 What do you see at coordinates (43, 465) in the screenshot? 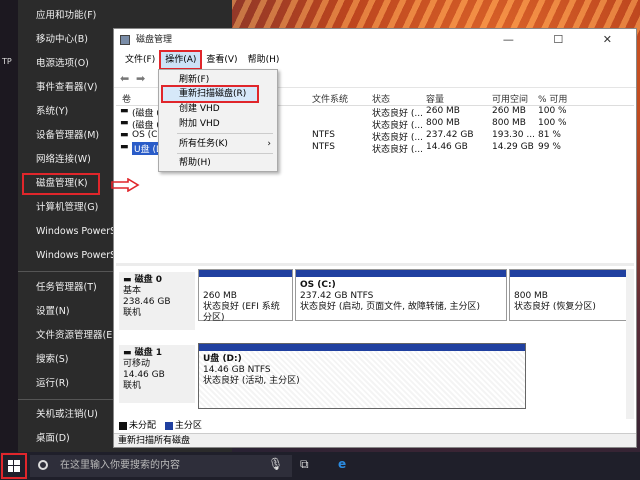
I see `cortana-icon` at bounding box center [43, 465].